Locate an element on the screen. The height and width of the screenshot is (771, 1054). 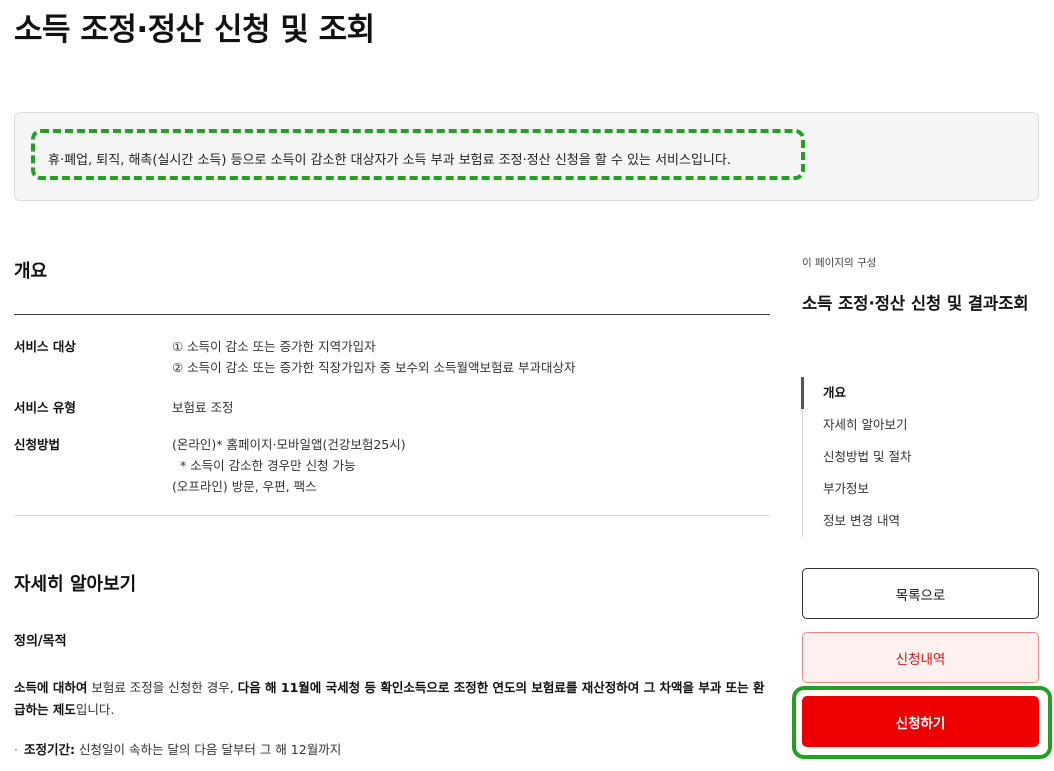
toc-item-method: 신청방법 및 절차 is located at coordinates (921, 457).